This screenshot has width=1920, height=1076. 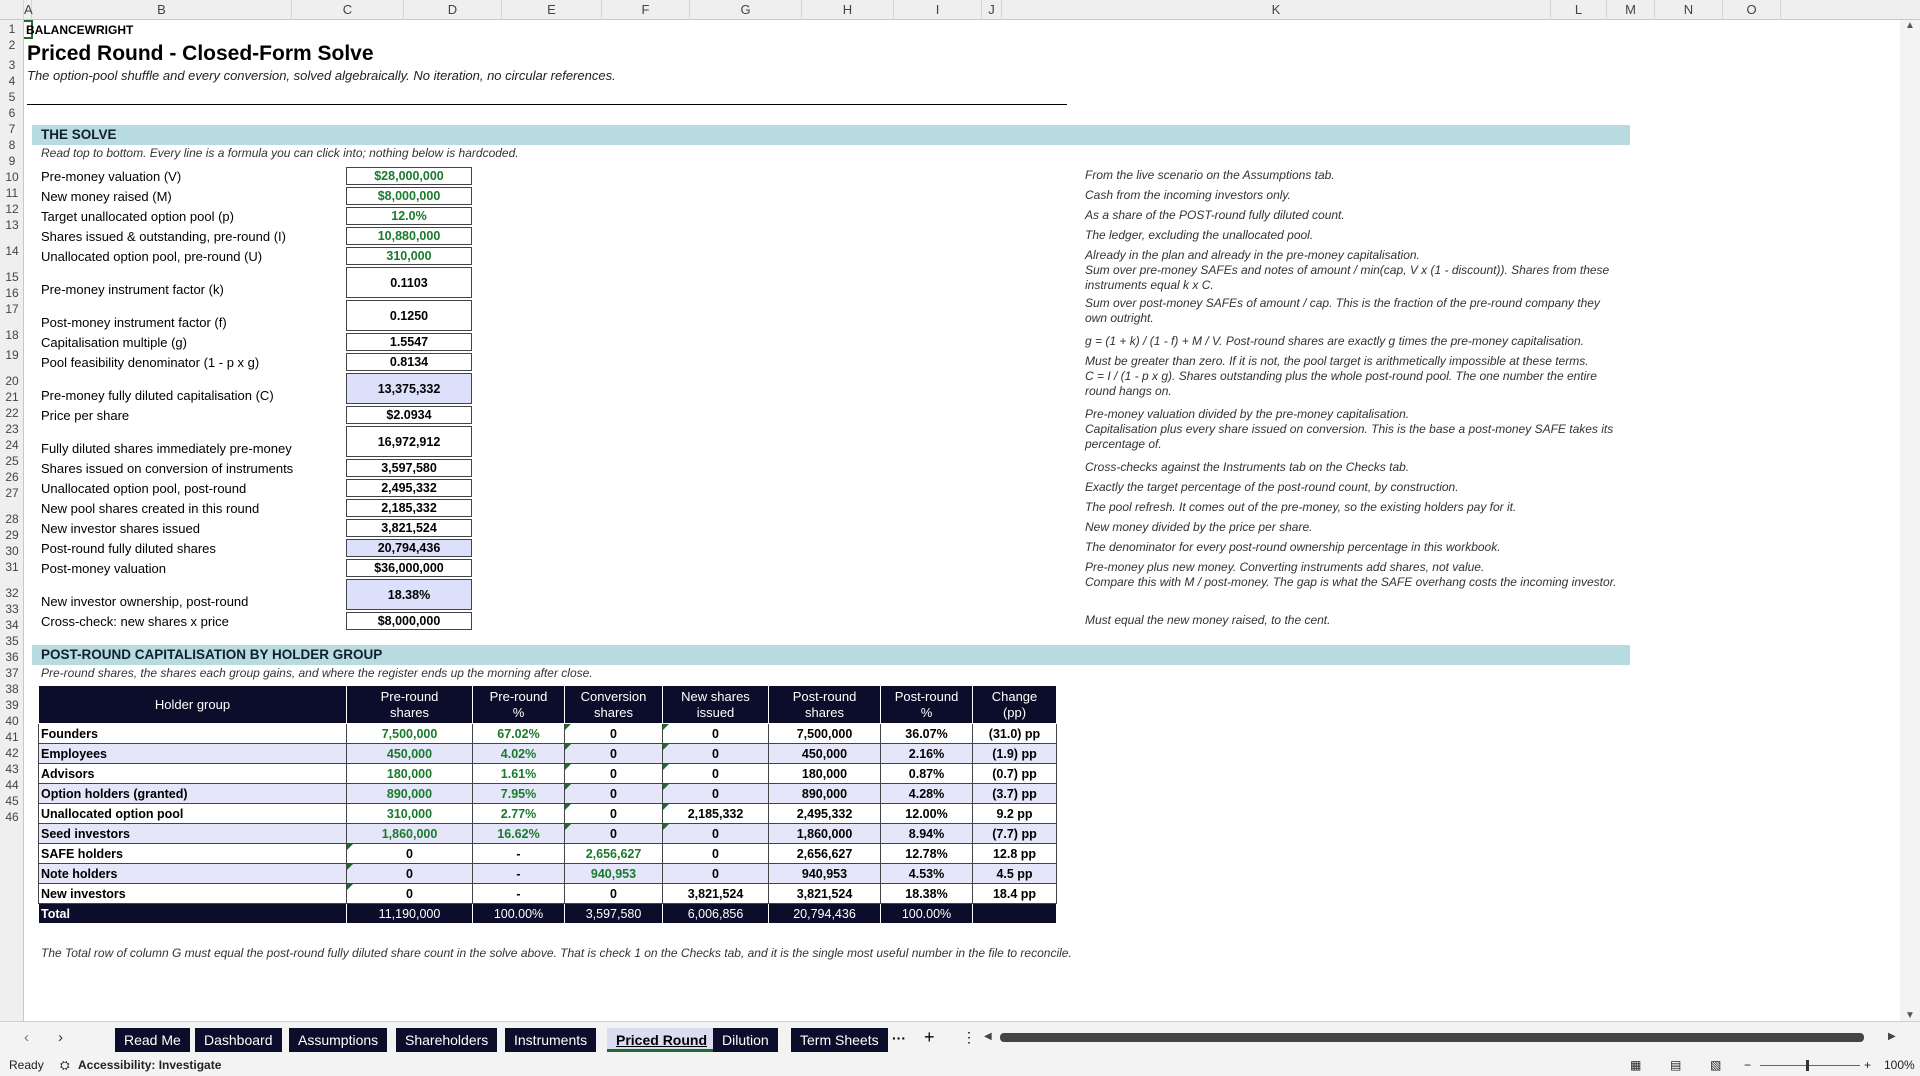 I want to click on column-header: B, so click(x=162, y=10).